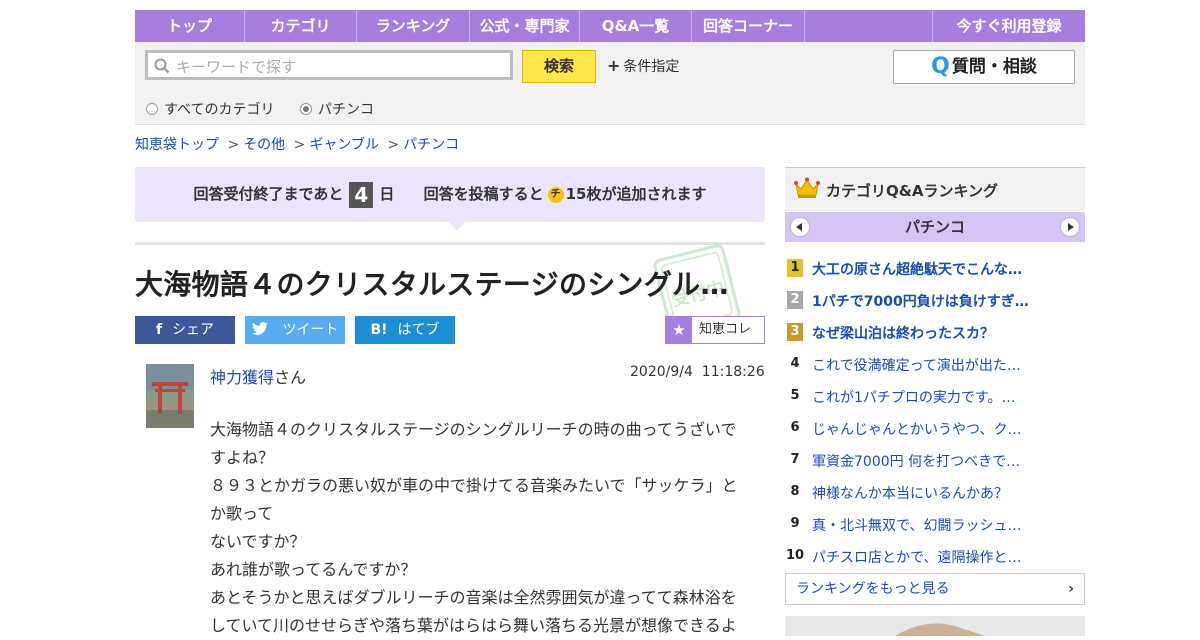 This screenshot has height=640, width=1200. What do you see at coordinates (651, 67) in the screenshot?
I see `condition-label: 条件指定` at bounding box center [651, 67].